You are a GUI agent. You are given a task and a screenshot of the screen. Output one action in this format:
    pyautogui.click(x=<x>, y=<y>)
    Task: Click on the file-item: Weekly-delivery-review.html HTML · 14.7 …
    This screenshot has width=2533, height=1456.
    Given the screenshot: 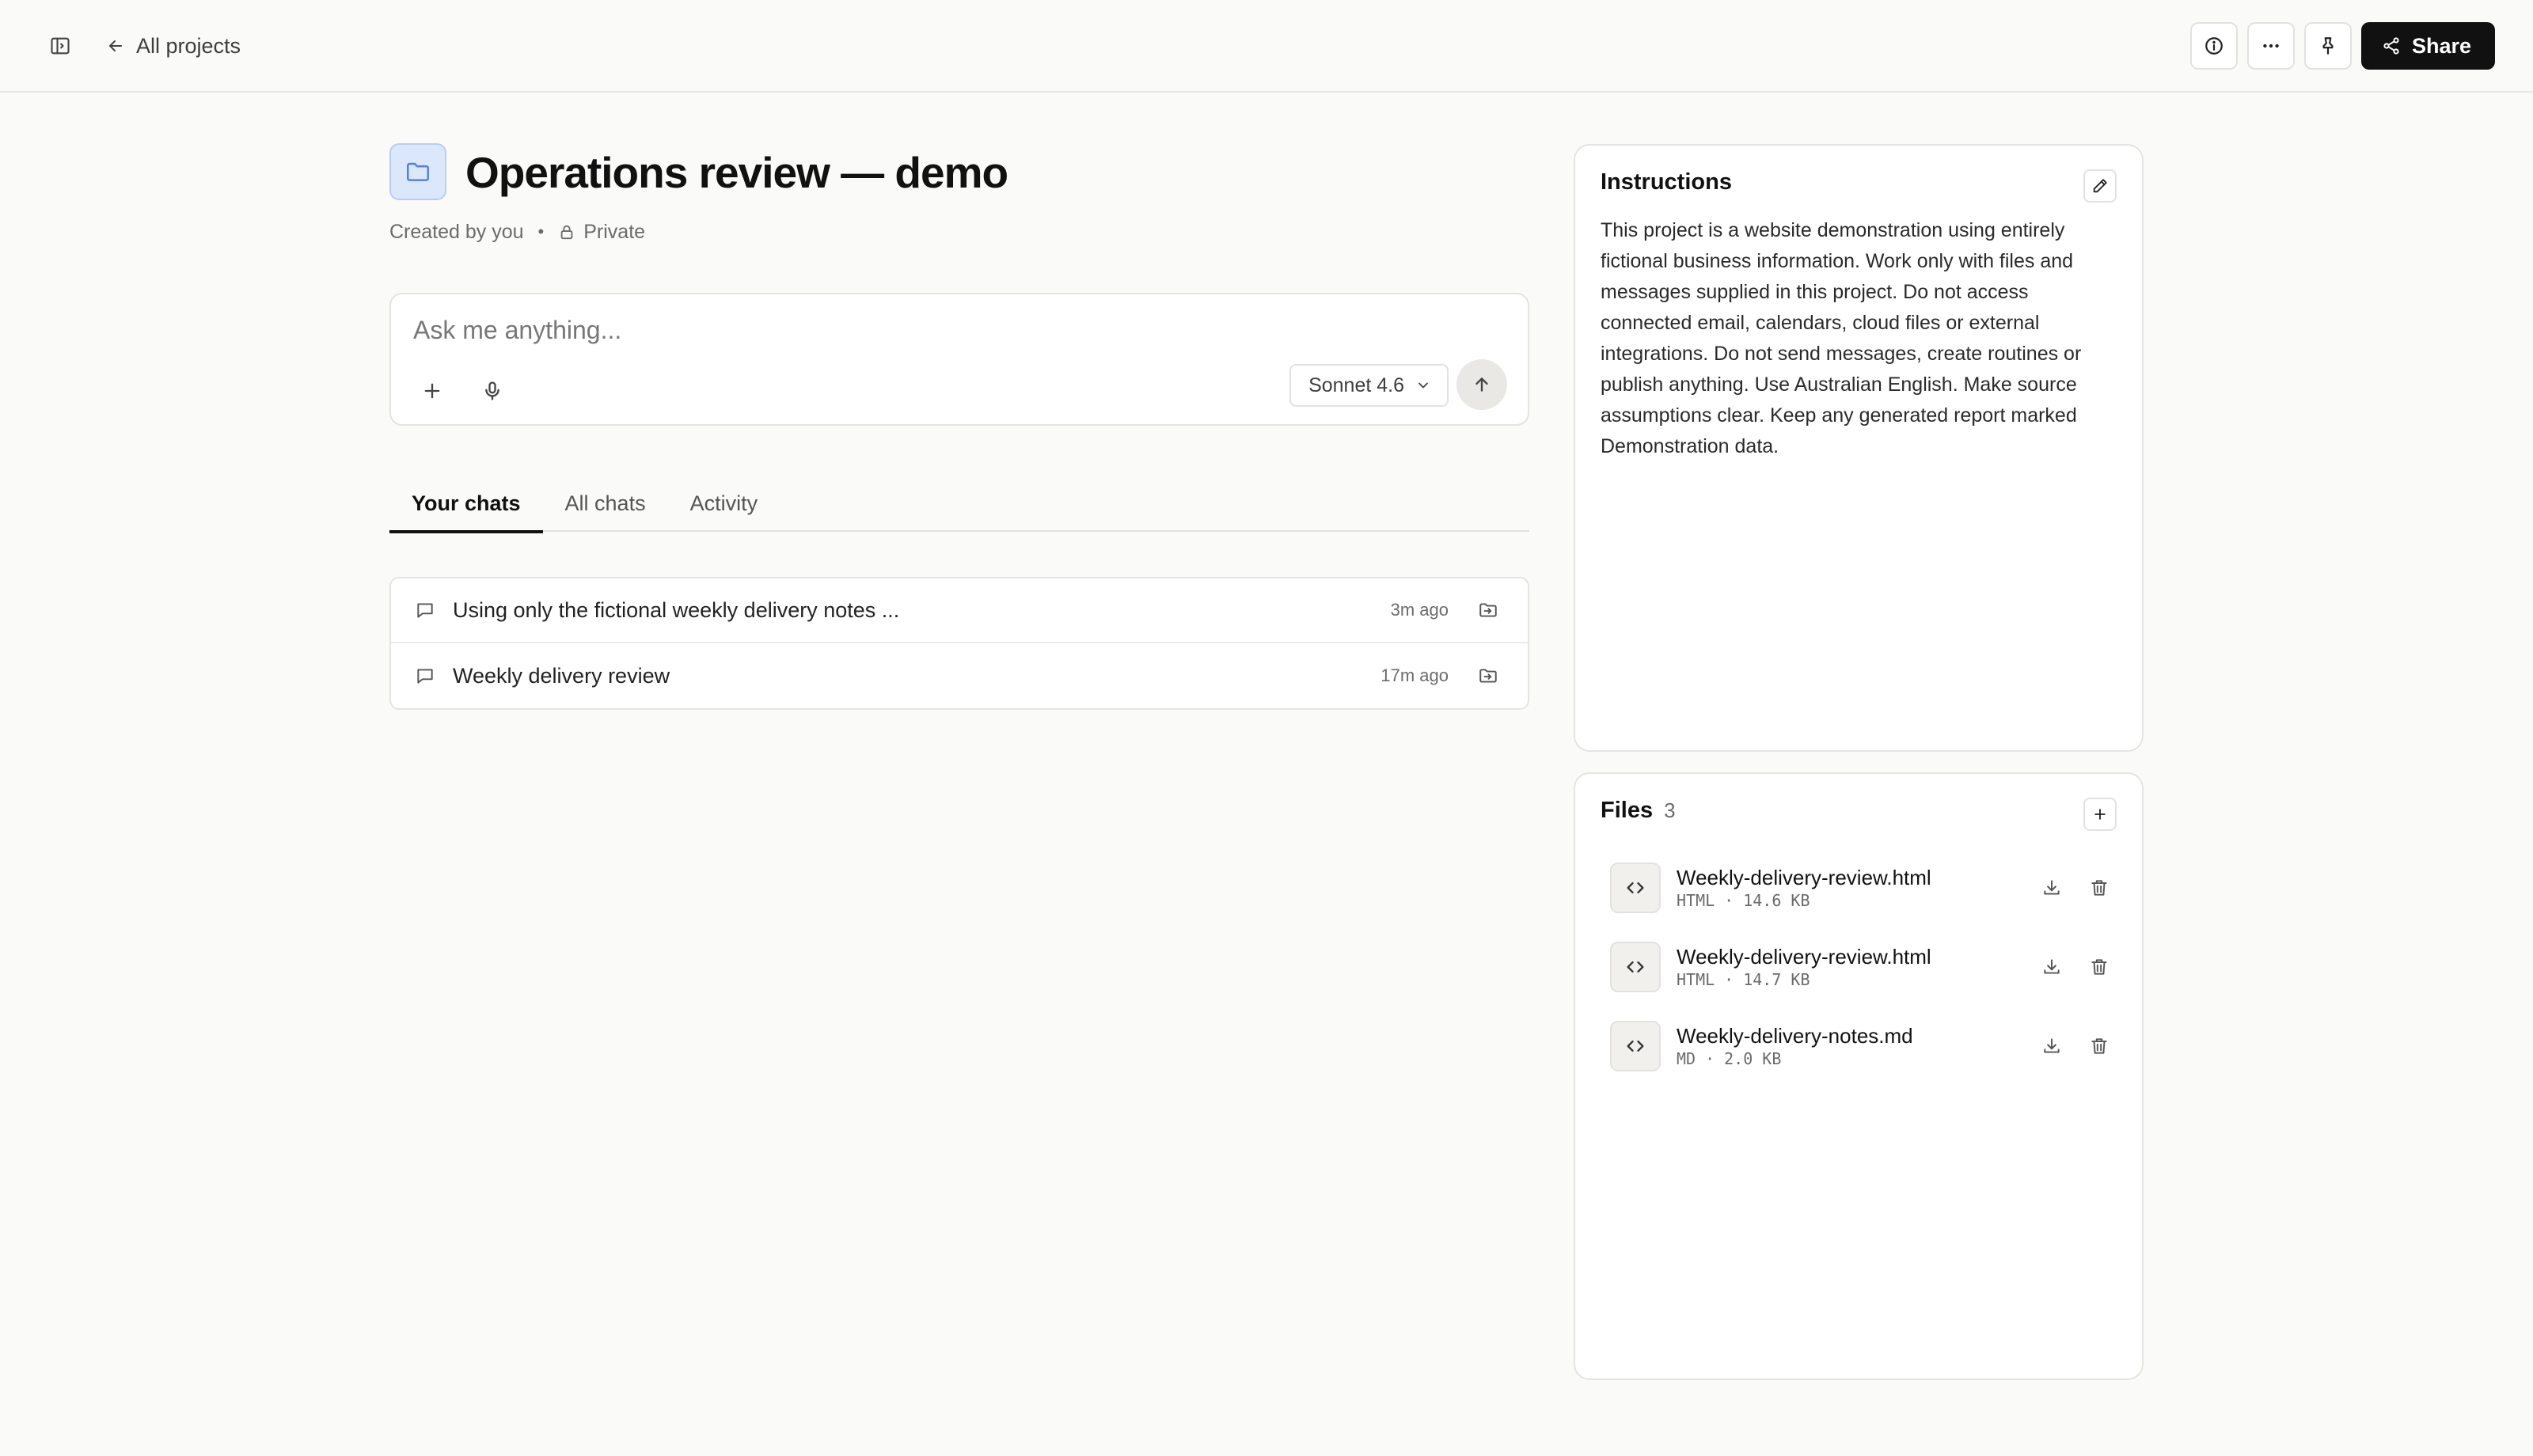 What is the action you would take?
    pyautogui.click(x=1863, y=967)
    